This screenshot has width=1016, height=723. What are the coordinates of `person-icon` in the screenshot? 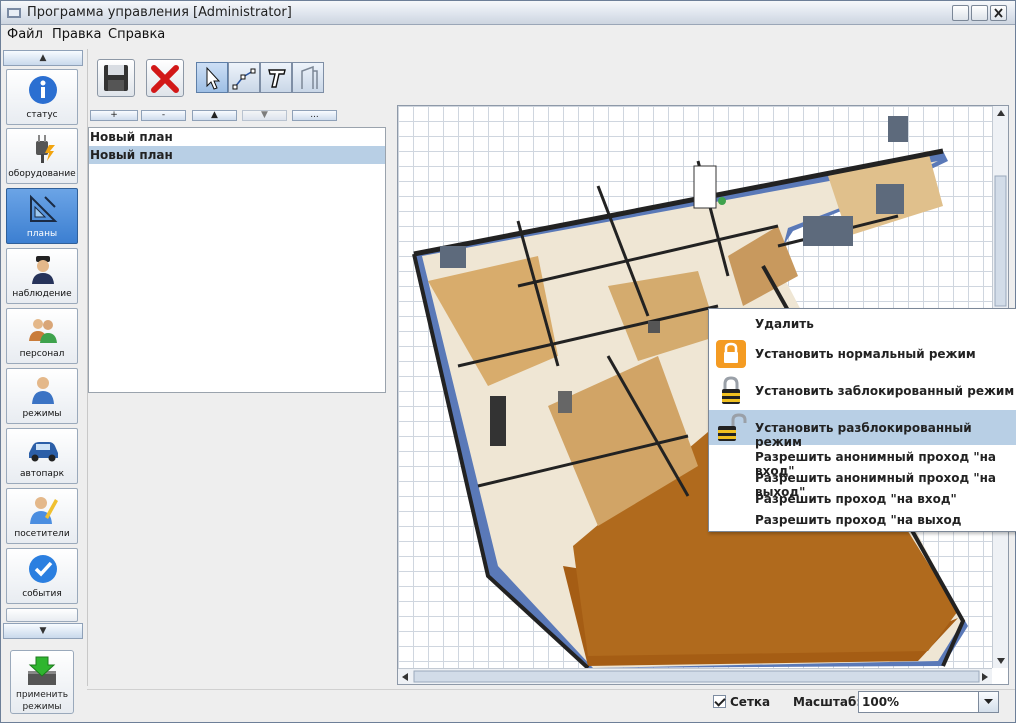 It's located at (43, 390).